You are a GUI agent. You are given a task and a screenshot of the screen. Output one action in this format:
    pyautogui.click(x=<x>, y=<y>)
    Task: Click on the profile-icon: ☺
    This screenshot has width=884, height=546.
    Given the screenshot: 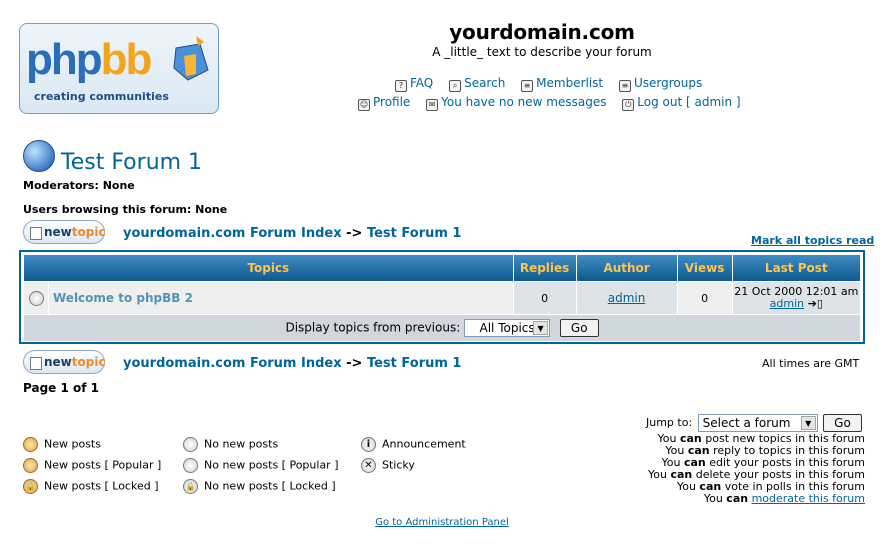 What is the action you would take?
    pyautogui.click(x=364, y=105)
    